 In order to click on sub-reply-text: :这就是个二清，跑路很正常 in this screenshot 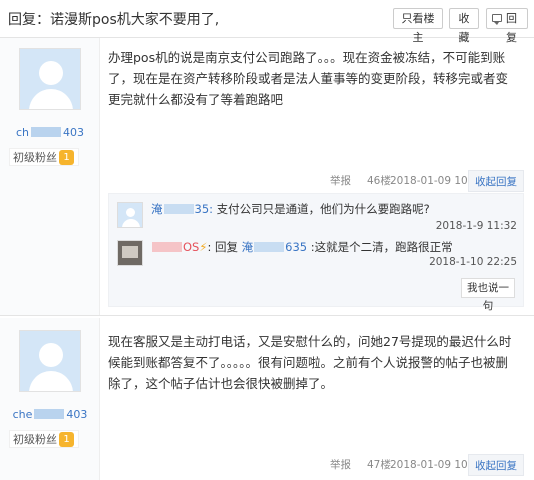, I will do `click(381, 247)`.